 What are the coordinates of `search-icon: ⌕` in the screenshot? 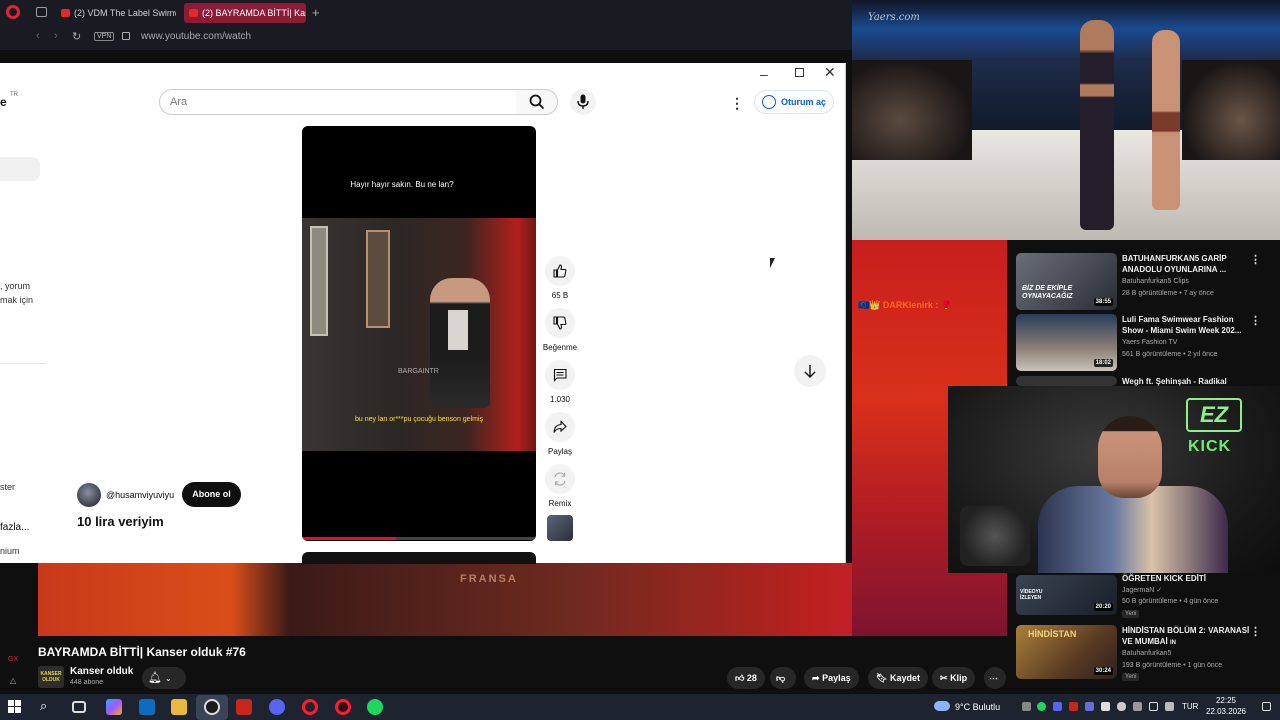 It's located at (43, 706).